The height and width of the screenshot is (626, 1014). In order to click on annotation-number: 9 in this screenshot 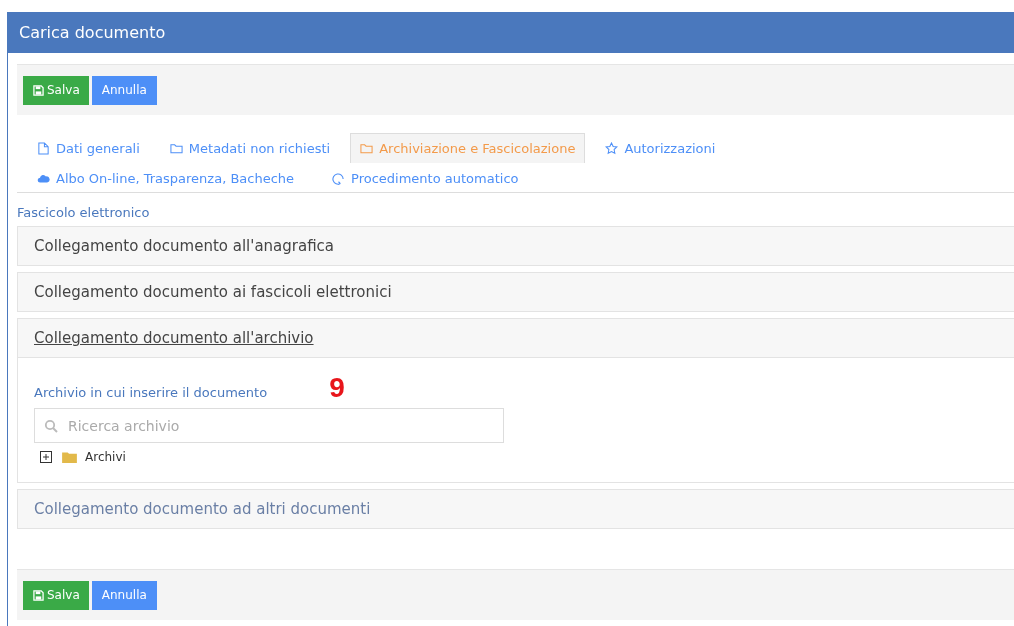, I will do `click(337, 388)`.